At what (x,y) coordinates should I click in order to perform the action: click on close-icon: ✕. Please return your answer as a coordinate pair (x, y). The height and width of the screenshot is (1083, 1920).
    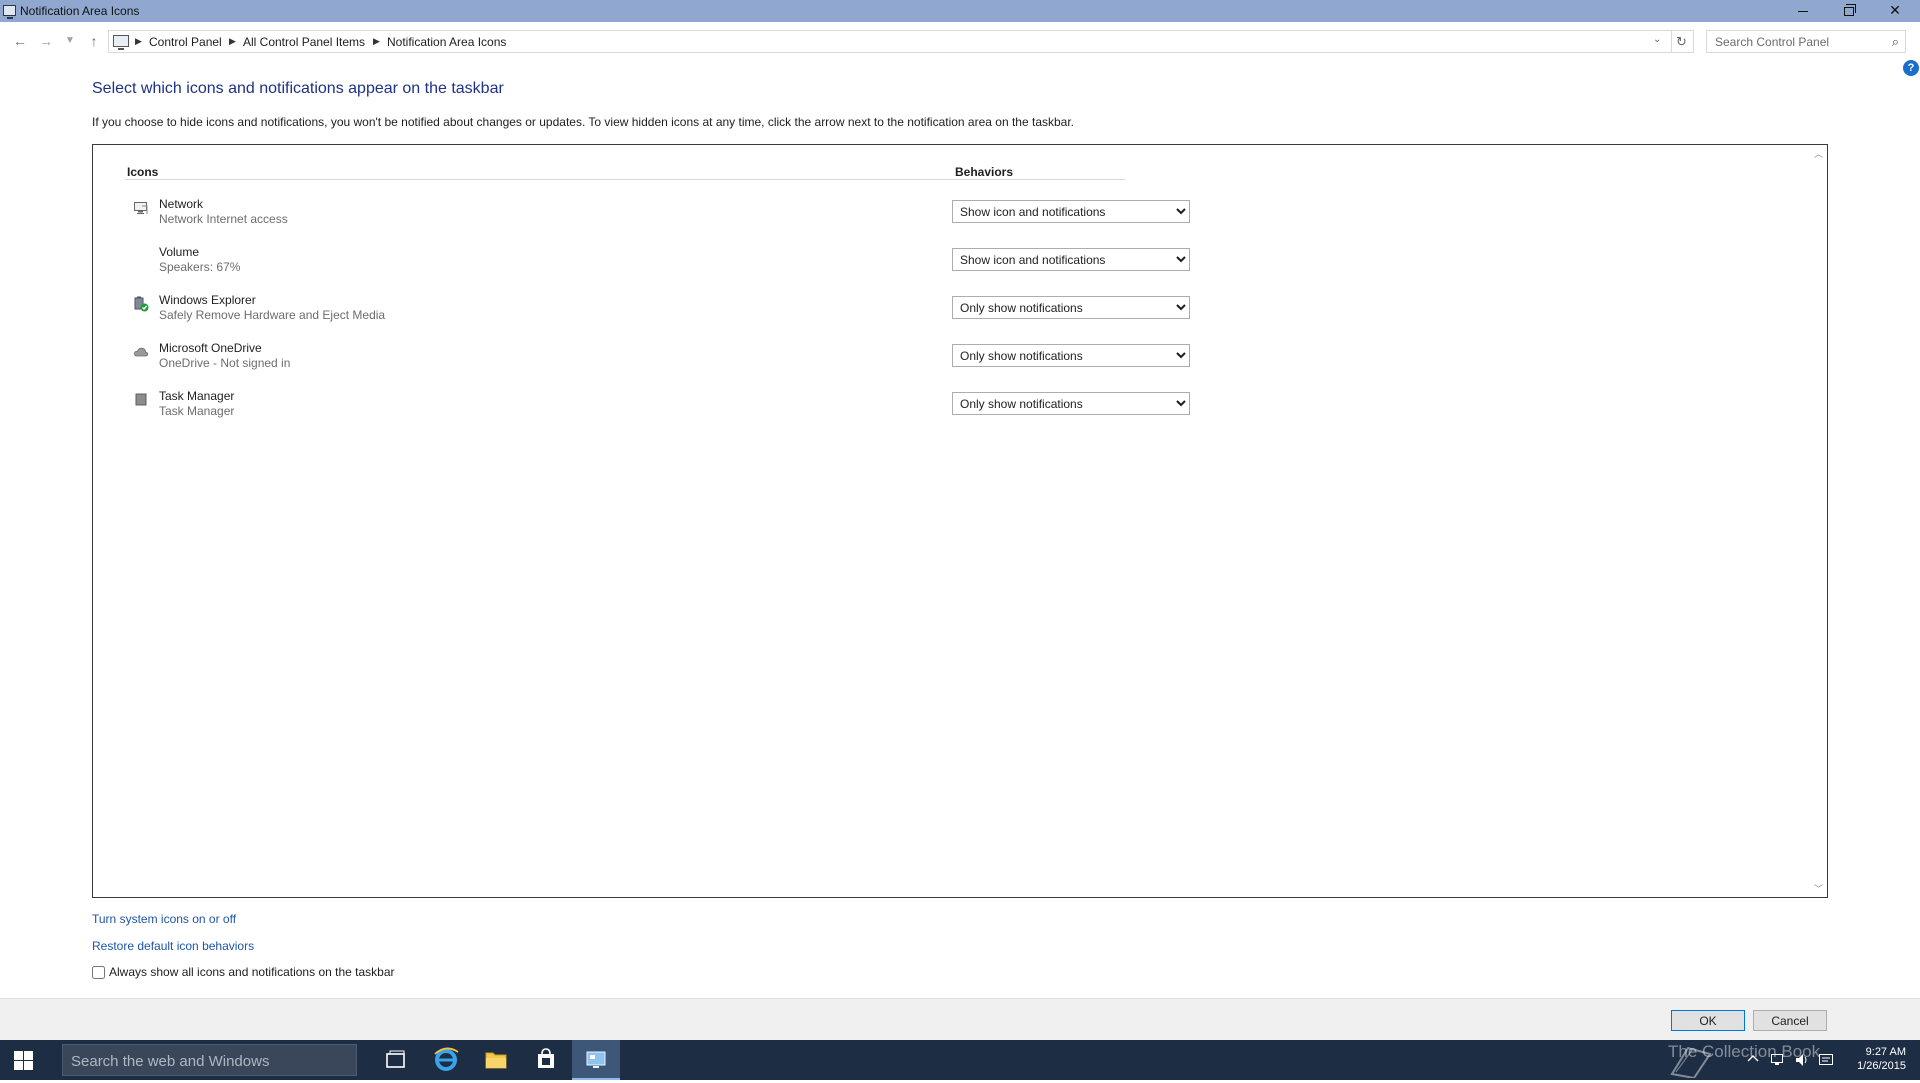
    Looking at the image, I should click on (1895, 10).